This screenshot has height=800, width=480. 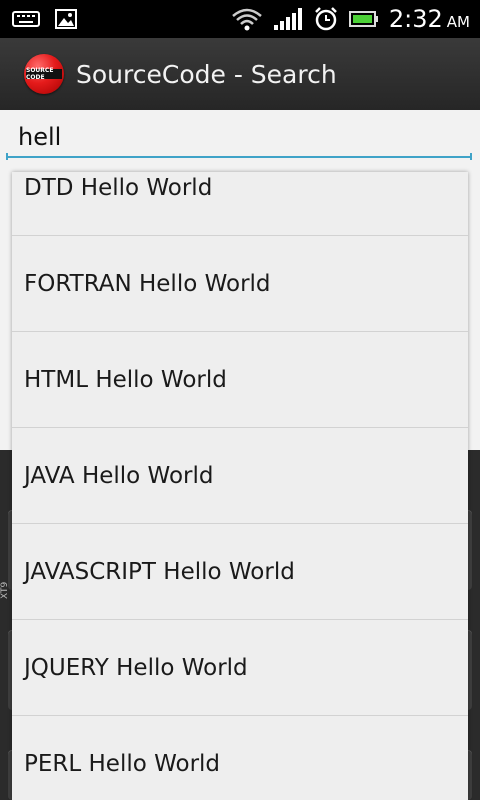 I want to click on status-bar: 2:32 AM, so click(x=240, y=19).